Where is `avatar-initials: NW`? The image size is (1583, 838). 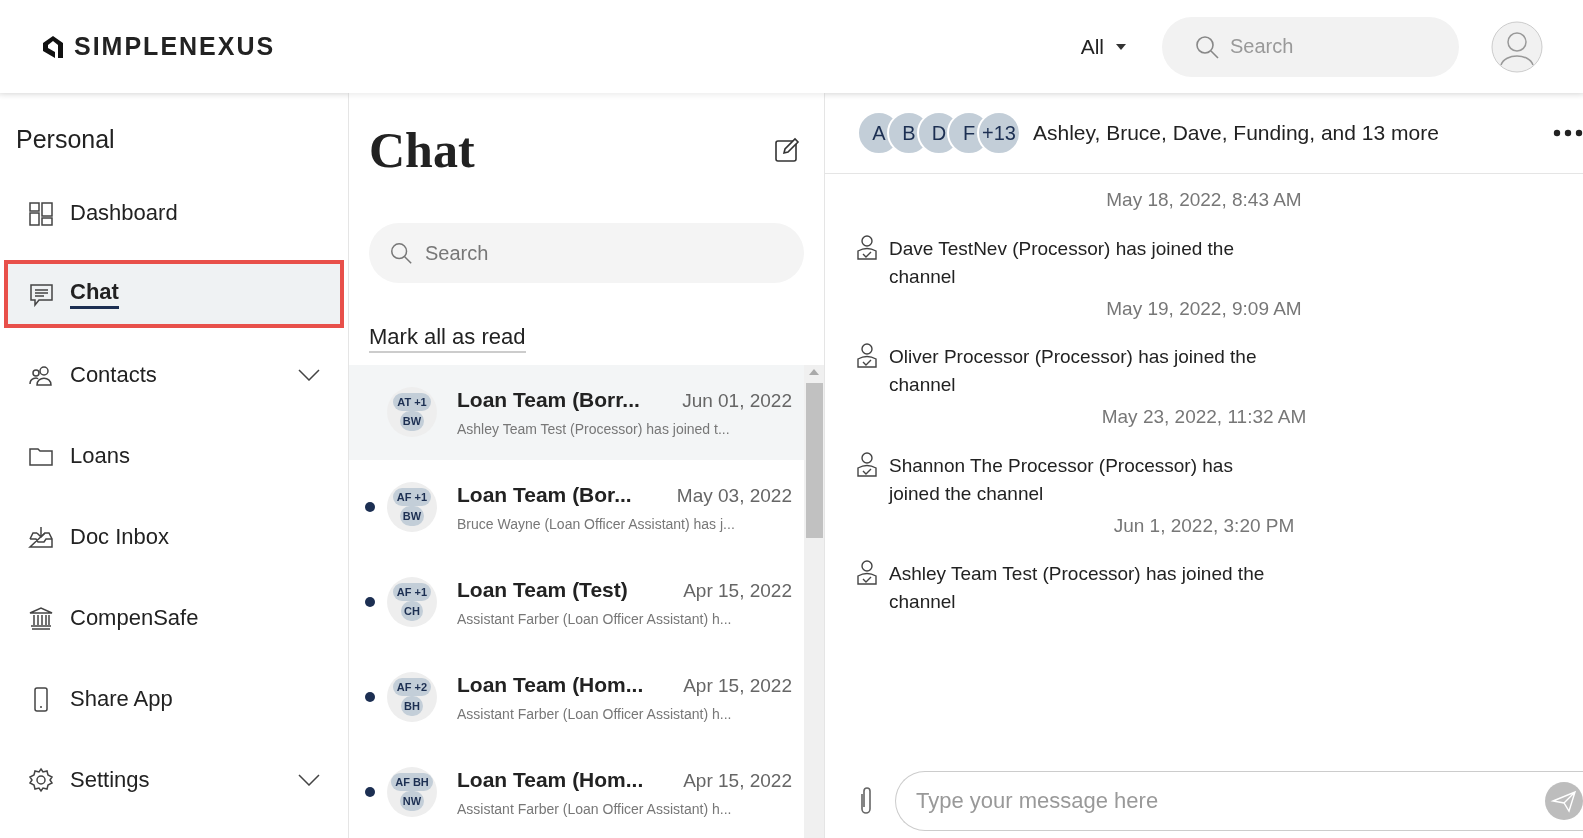
avatar-initials: NW is located at coordinates (412, 801).